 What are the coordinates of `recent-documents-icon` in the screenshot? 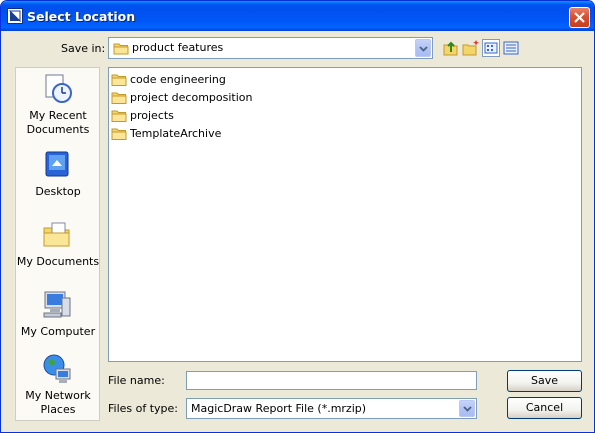 It's located at (58, 88).